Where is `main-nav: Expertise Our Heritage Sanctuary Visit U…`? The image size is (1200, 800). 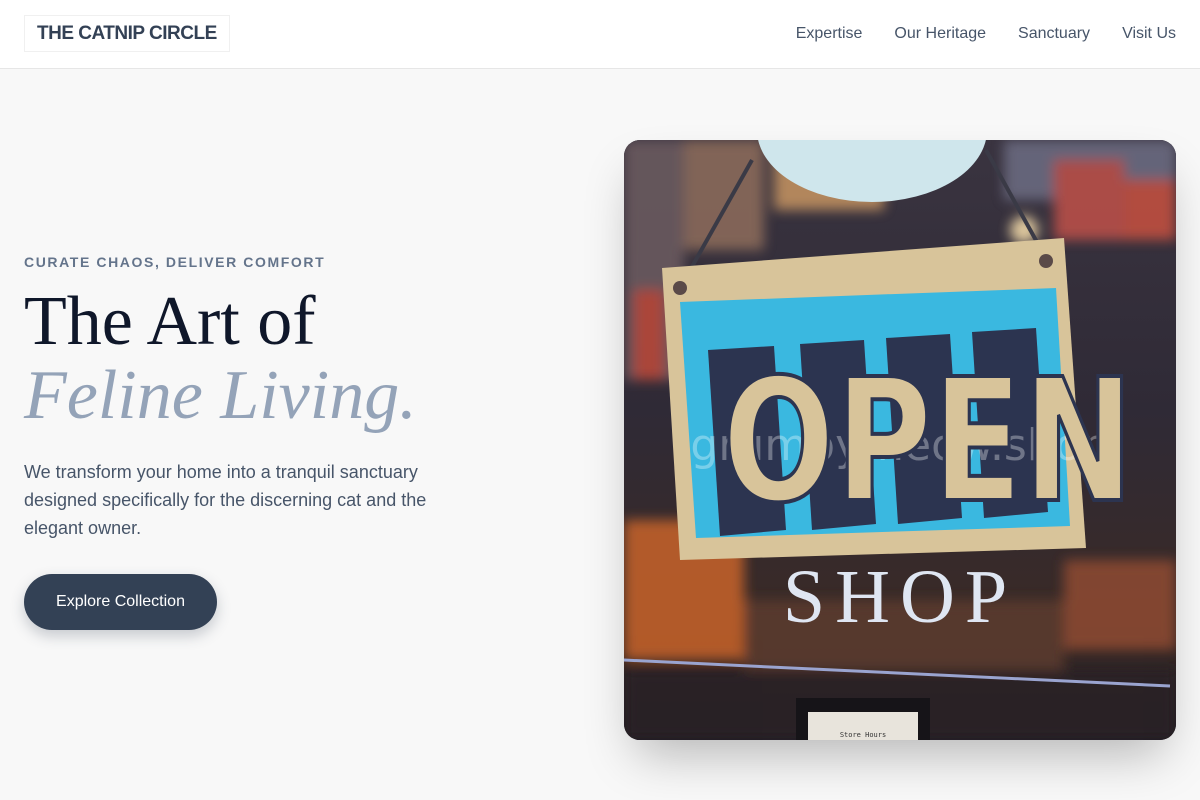
main-nav: Expertise Our Heritage Sanctuary Visit U… is located at coordinates (986, 34).